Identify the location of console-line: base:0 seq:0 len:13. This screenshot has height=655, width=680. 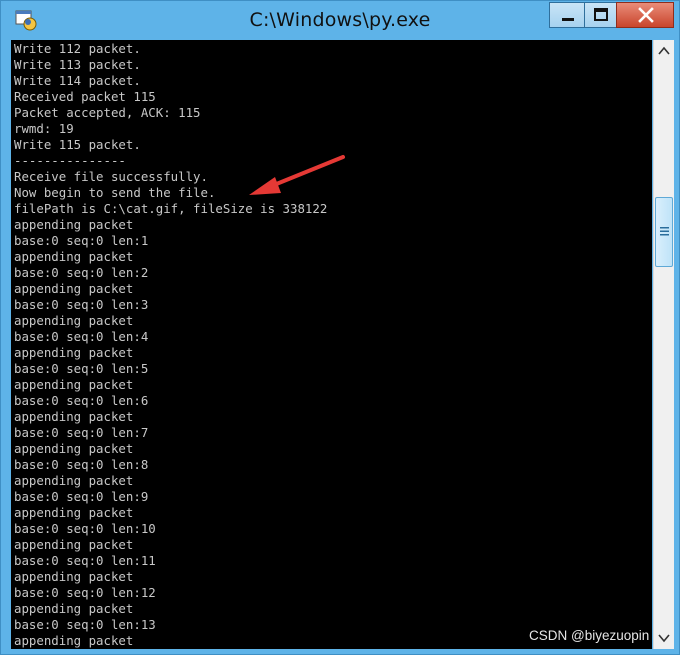
(85, 624).